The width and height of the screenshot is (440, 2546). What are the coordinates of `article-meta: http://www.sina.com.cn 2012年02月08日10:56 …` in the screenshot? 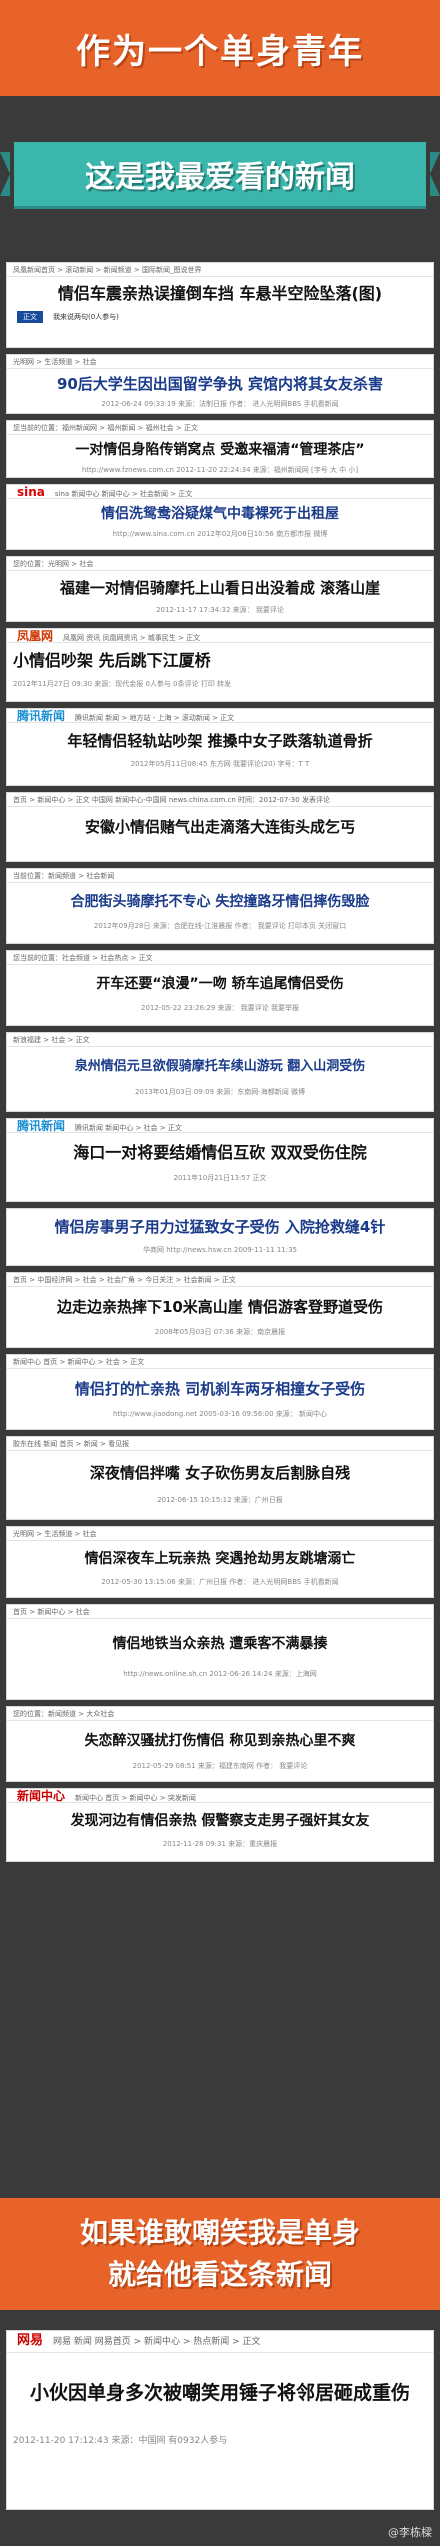 It's located at (220, 534).